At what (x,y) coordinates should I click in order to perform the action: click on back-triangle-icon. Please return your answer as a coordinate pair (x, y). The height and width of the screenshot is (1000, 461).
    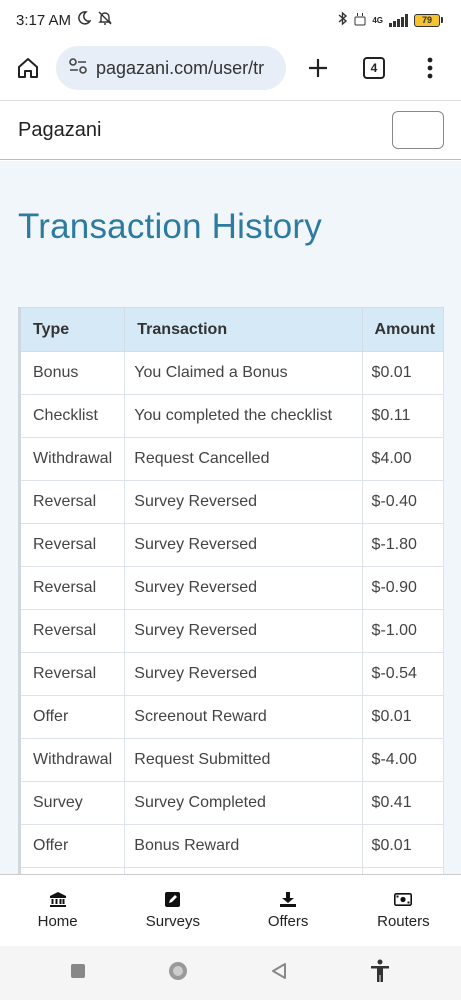
    Looking at the image, I should click on (278, 970).